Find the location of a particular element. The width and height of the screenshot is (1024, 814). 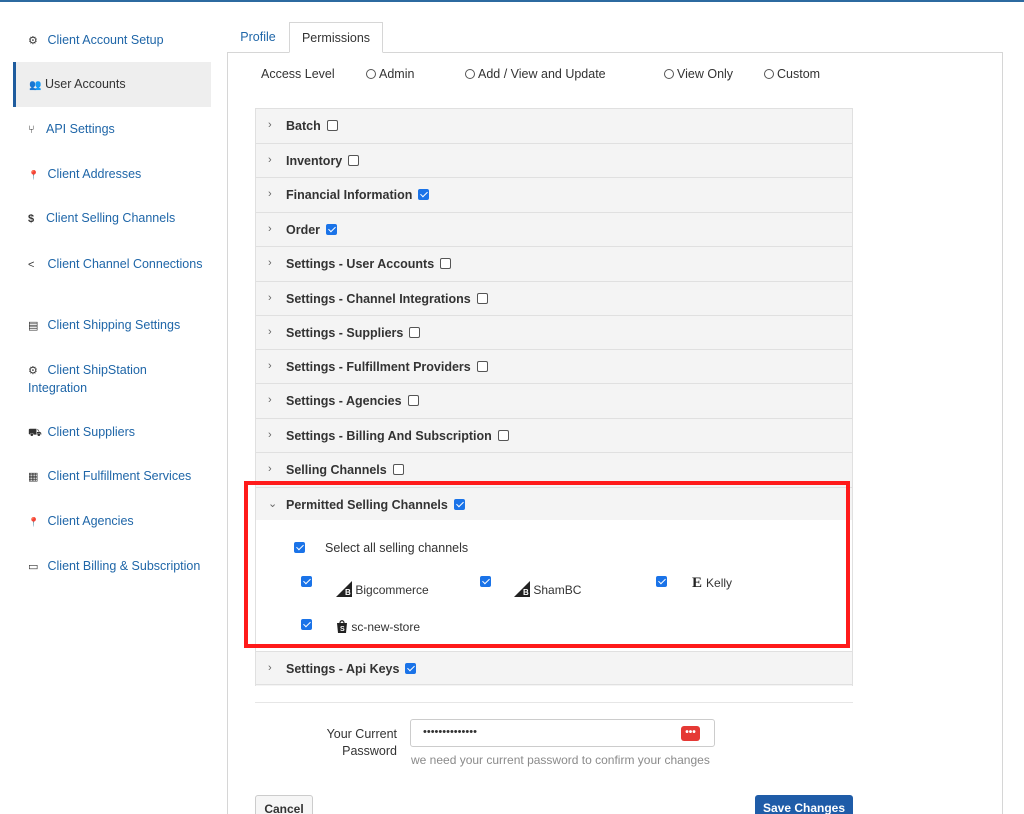

permission-row-batch: › Batch is located at coordinates (554, 125).